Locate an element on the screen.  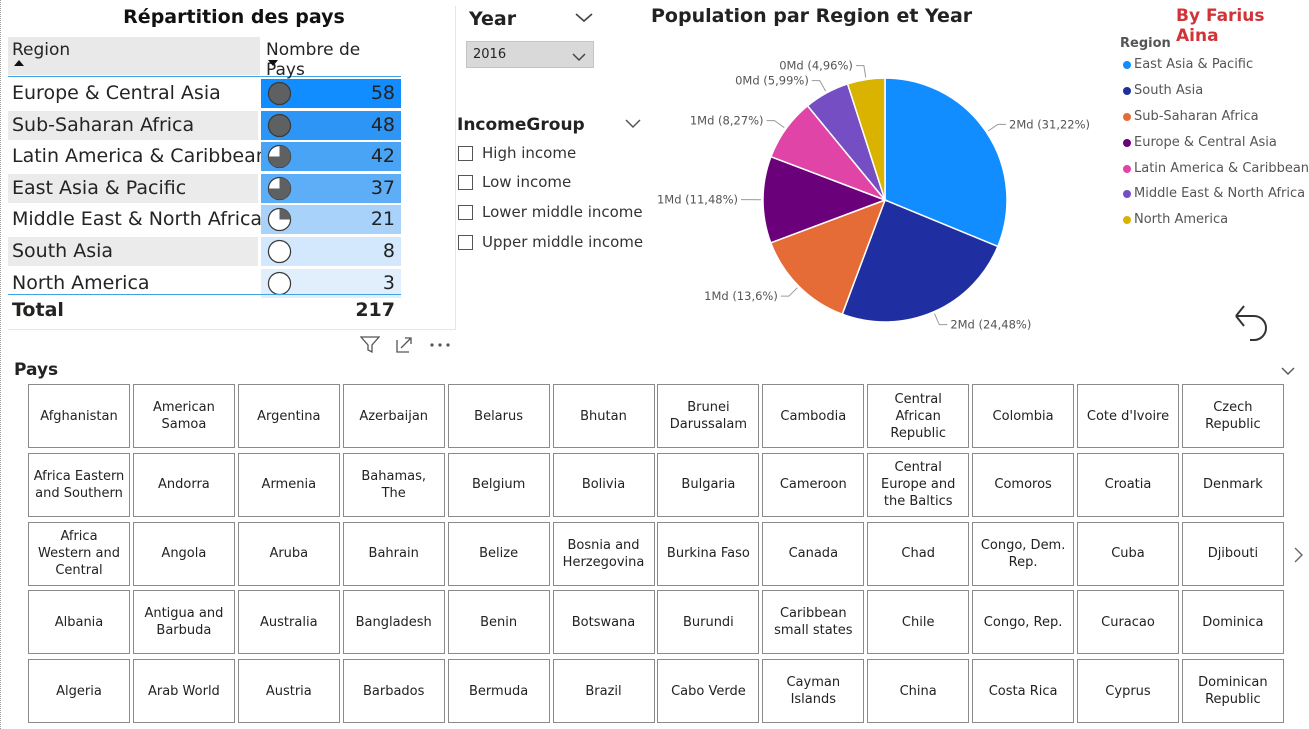
country-tile: Comoros is located at coordinates (1023, 484).